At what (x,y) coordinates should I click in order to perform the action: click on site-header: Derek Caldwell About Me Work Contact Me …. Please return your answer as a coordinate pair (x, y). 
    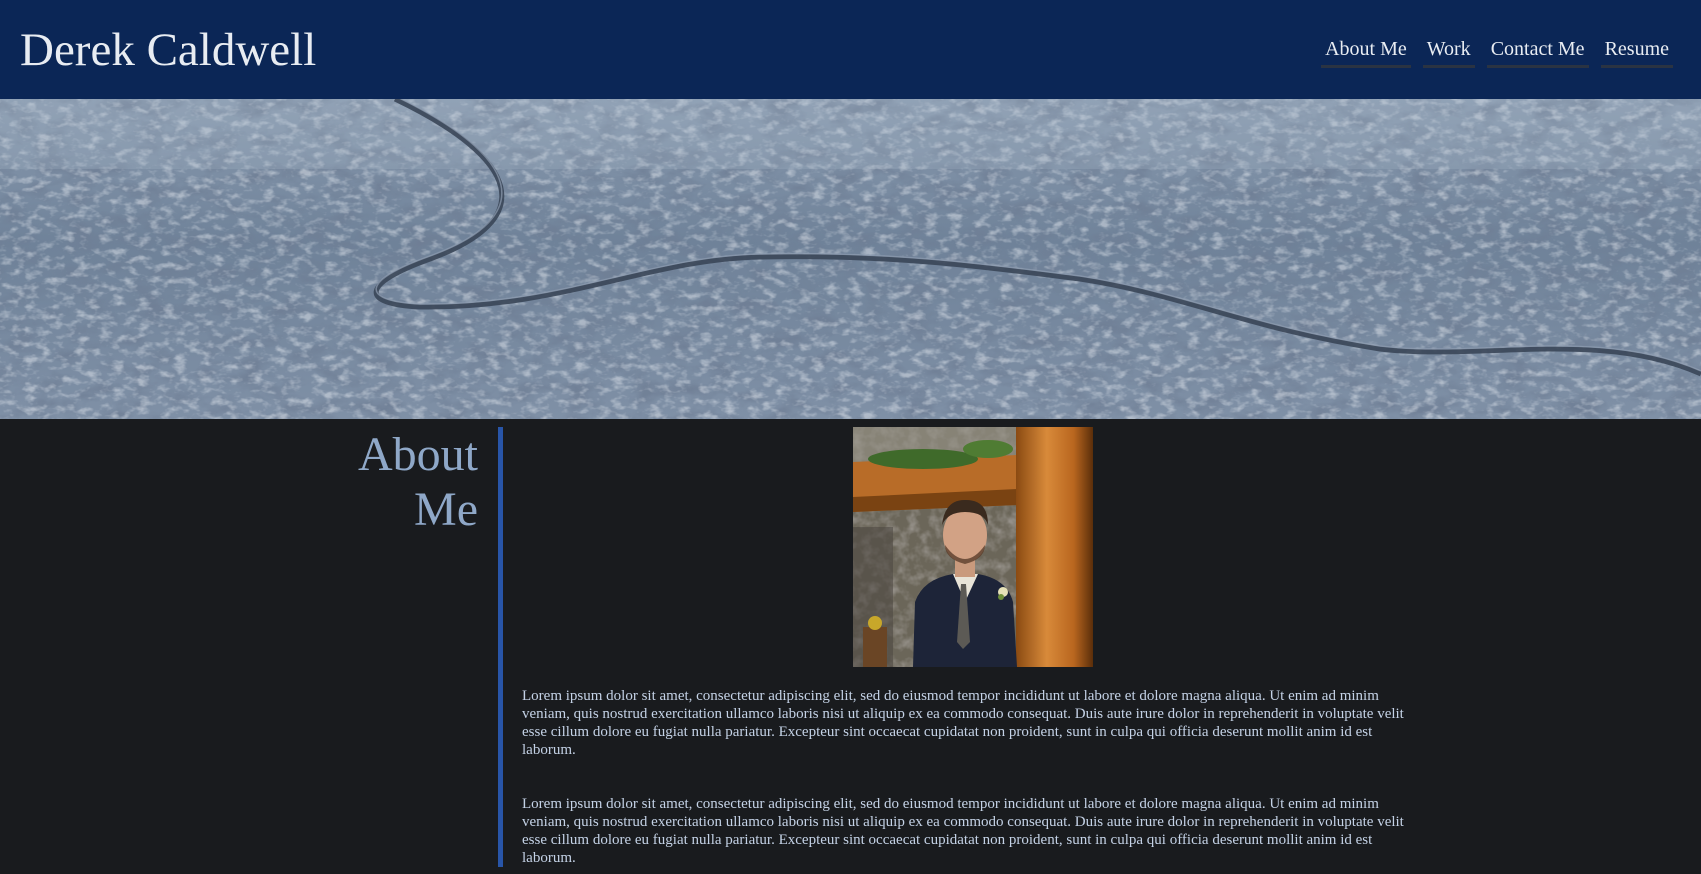
    Looking at the image, I should click on (850, 49).